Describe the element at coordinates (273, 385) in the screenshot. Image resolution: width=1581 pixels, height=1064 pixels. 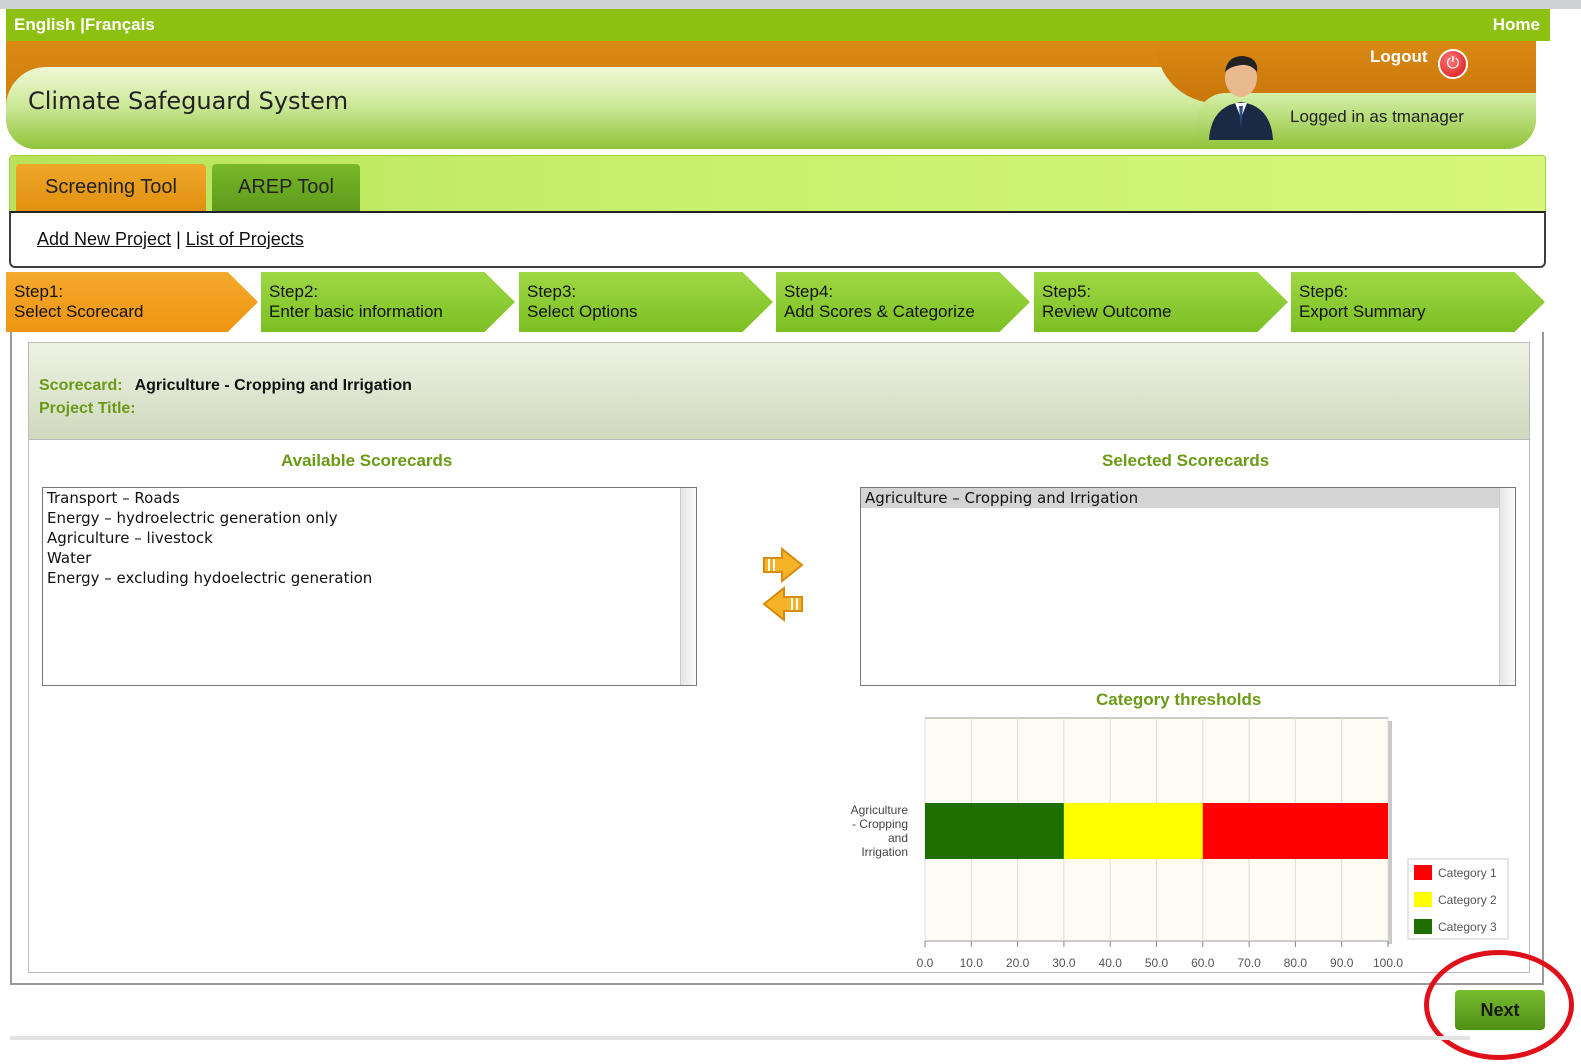
I see `scorecard-value: Agriculture - Cropping and Irrigation` at that location.